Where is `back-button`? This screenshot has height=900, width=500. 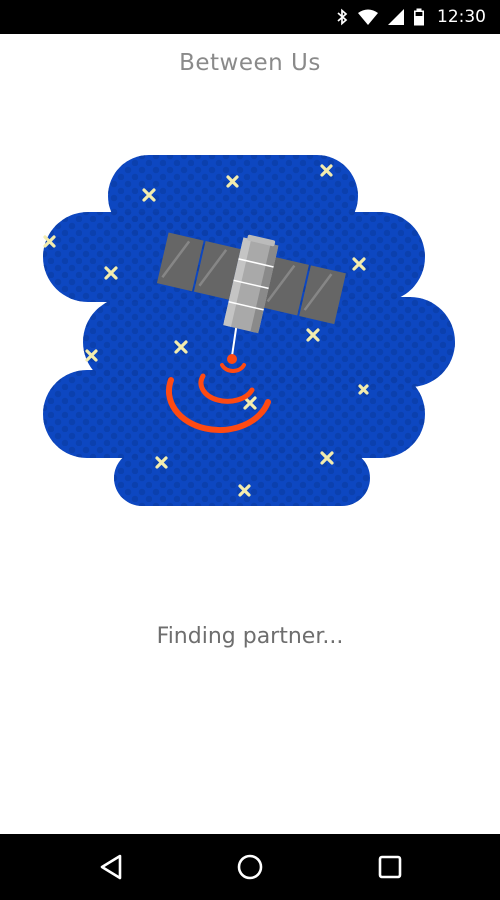
back-button is located at coordinates (111, 867).